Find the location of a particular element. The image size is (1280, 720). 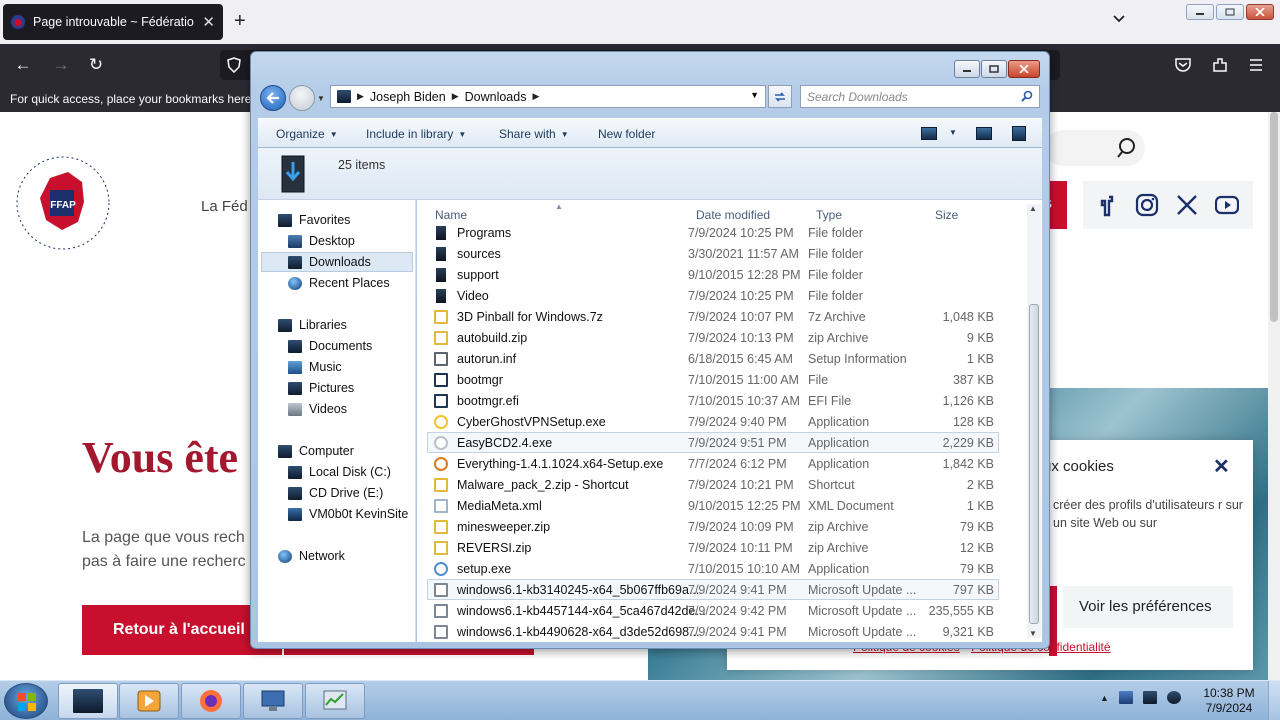

file-row: bootmgr 7/10/2015 11:00 AM File 387 KB is located at coordinates (713, 379).